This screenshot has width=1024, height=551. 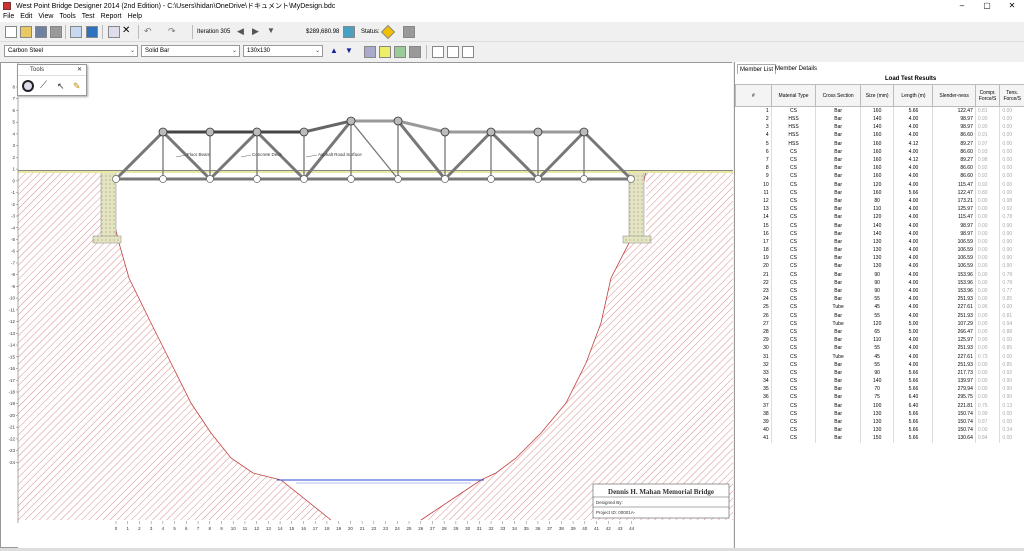 I want to click on menu-report: Report, so click(x=111, y=17).